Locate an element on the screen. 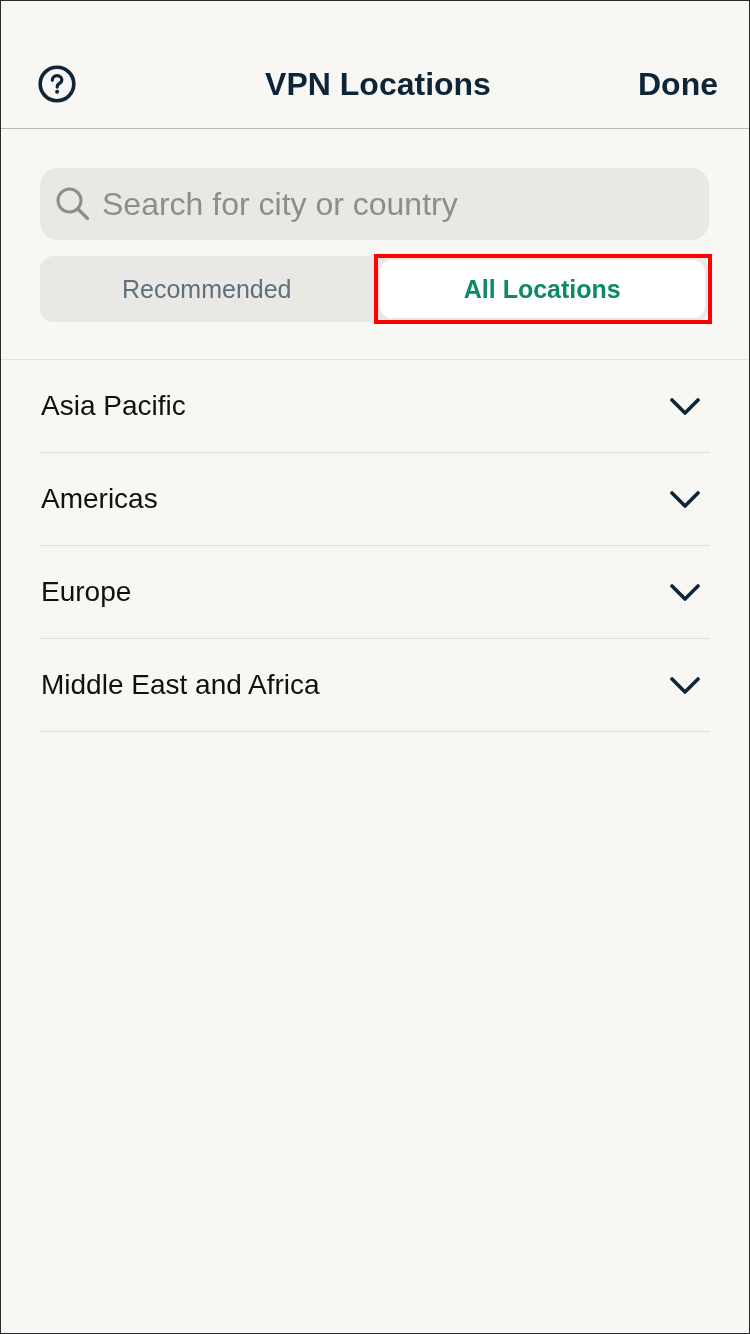 Image resolution: width=750 pixels, height=1334 pixels. done-button: Done is located at coordinates (678, 84).